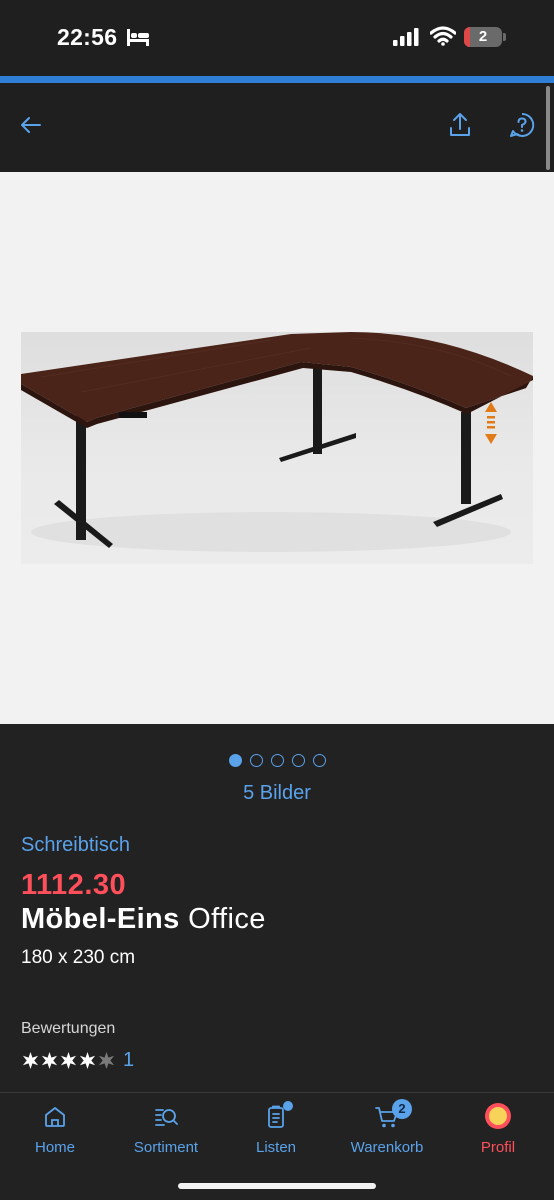  Describe the element at coordinates (166, 1133) in the screenshot. I see `tab-sortiment: Sortiment` at that location.